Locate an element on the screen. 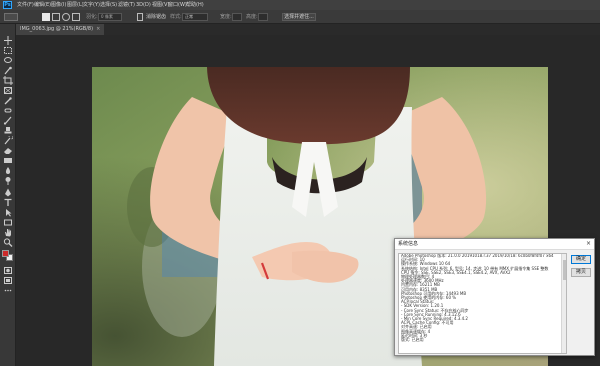 The height and width of the screenshot is (366, 600). lasso-icon is located at coordinates (8, 60).